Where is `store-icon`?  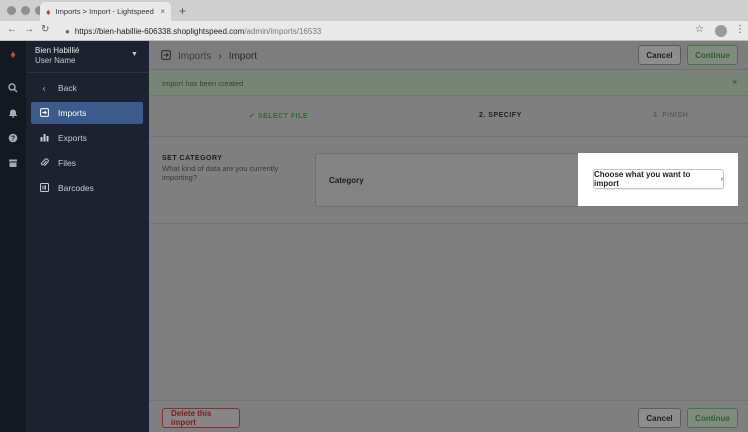 store-icon is located at coordinates (13, 163).